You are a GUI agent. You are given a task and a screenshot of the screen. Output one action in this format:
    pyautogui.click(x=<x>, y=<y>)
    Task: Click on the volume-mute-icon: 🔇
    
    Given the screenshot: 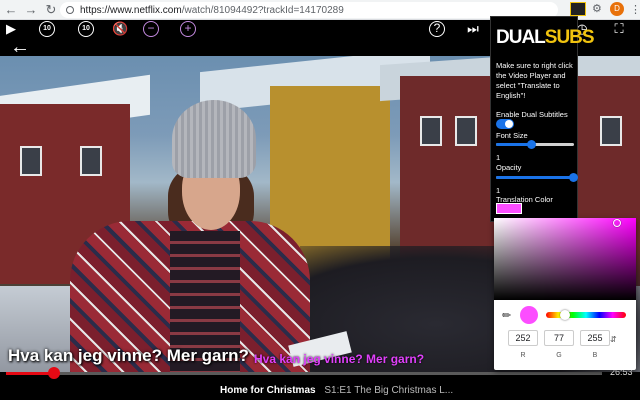 What is the action you would take?
    pyautogui.click(x=120, y=29)
    